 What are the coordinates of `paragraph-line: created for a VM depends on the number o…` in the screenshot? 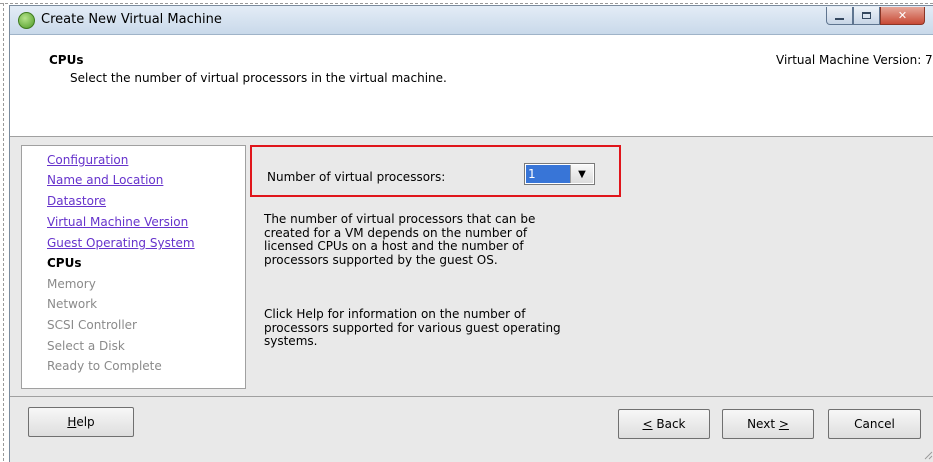 It's located at (396, 232).